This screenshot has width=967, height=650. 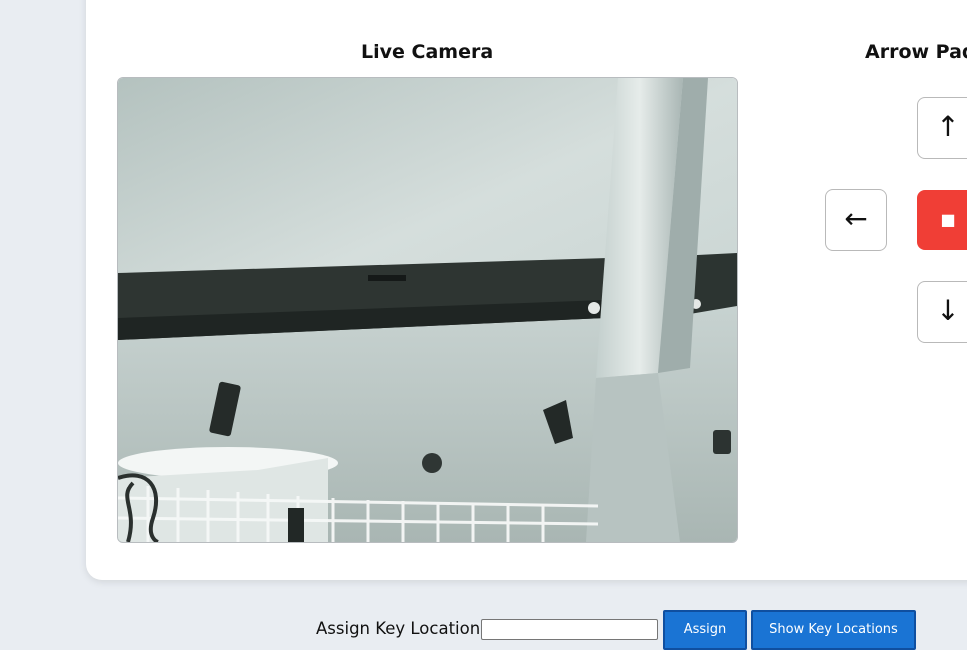 What do you see at coordinates (427, 52) in the screenshot?
I see `camera-title: Live Camera` at bounding box center [427, 52].